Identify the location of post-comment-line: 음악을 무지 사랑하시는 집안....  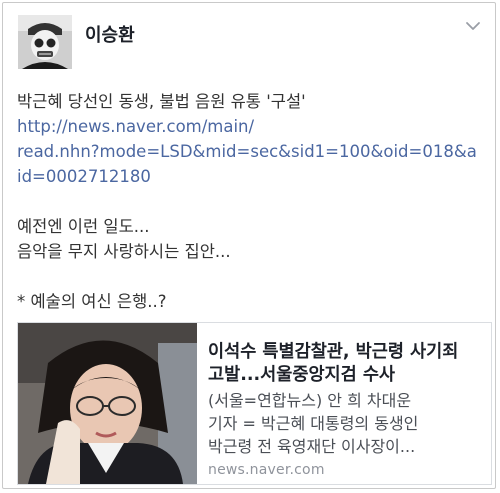
(124, 251).